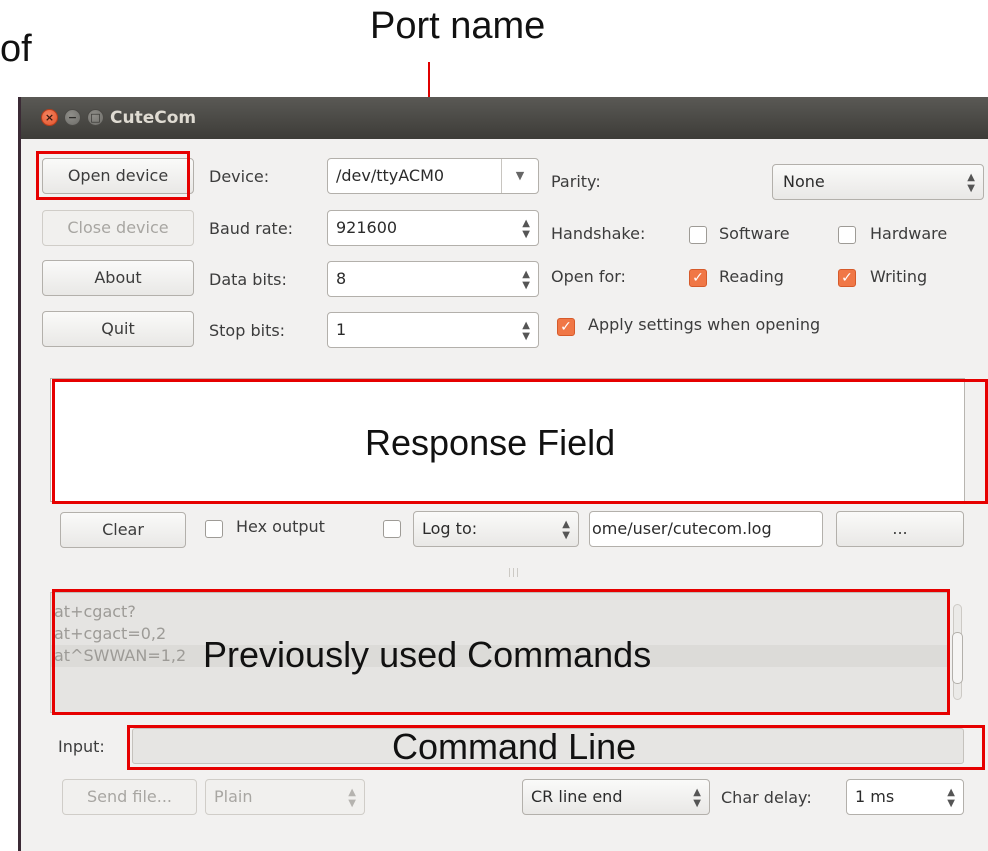 The image size is (988, 851). What do you see at coordinates (566, 327) in the screenshot?
I see `apply-settings-checkbox: ✓` at bounding box center [566, 327].